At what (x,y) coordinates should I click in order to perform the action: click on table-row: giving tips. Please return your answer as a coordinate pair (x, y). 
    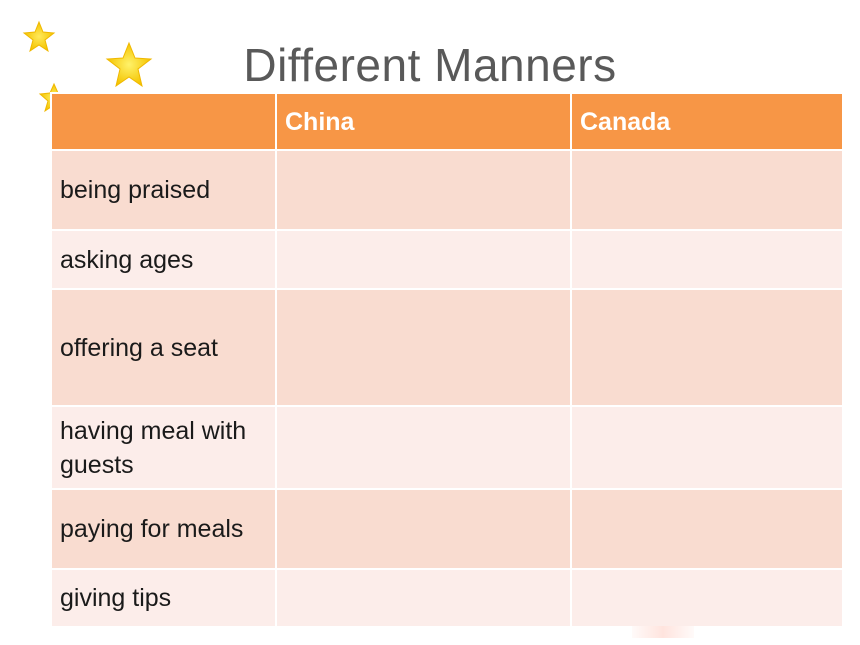
    Looking at the image, I should click on (447, 598).